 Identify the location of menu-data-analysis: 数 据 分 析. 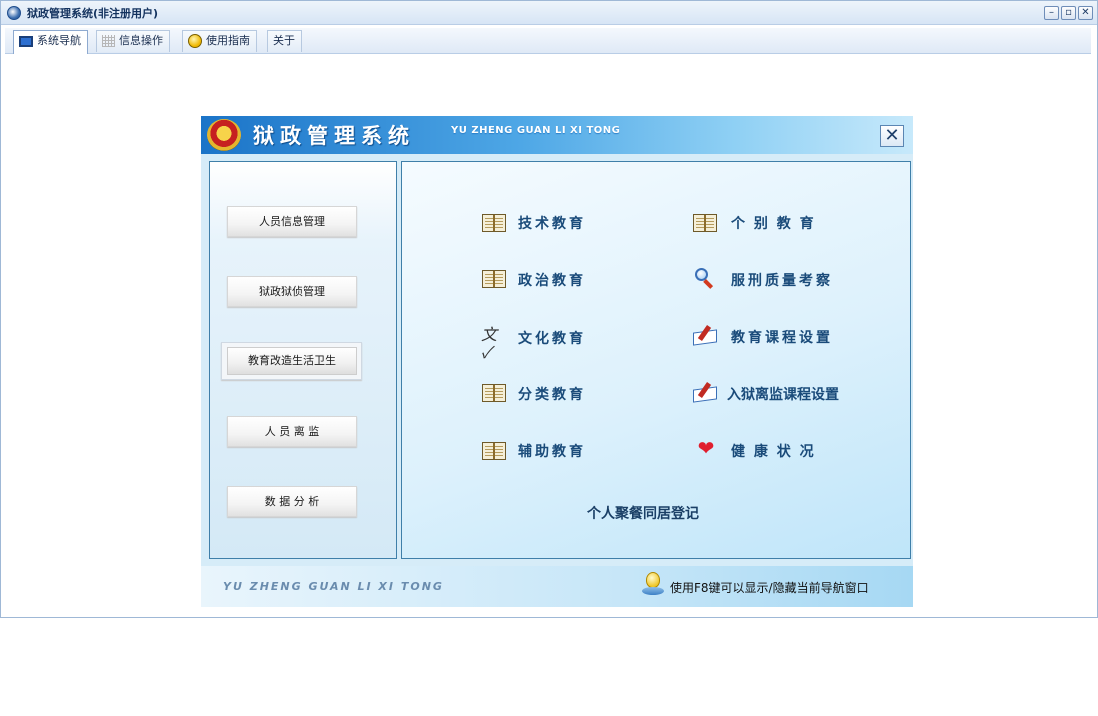
(292, 501).